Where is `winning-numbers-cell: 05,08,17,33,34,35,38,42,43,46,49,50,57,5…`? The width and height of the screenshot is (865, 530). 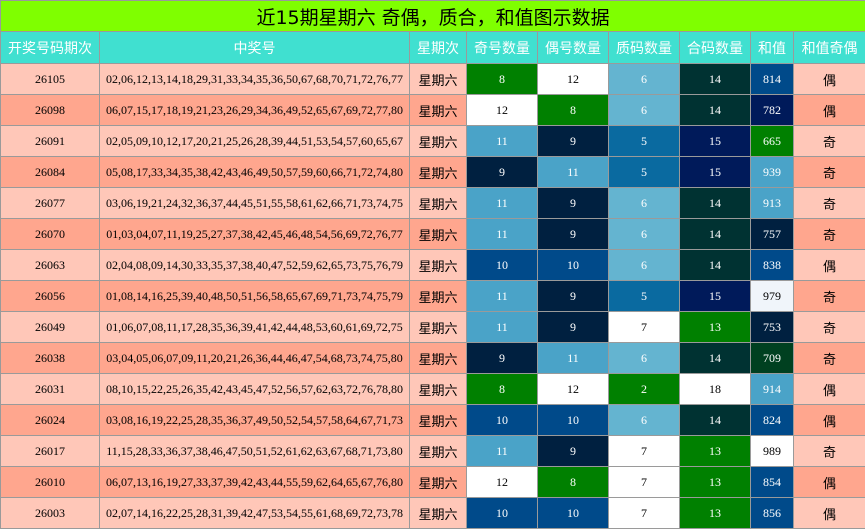 winning-numbers-cell: 05,08,17,33,34,35,38,42,43,46,49,50,57,5… is located at coordinates (254, 172).